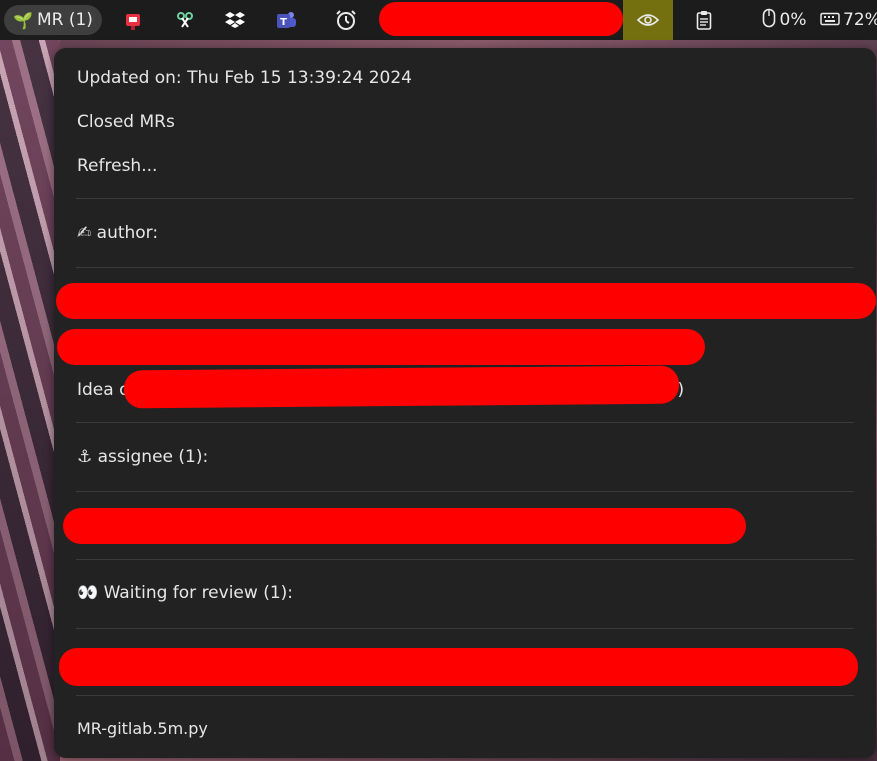  Describe the element at coordinates (648, 20) in the screenshot. I see `eye-icon` at that location.